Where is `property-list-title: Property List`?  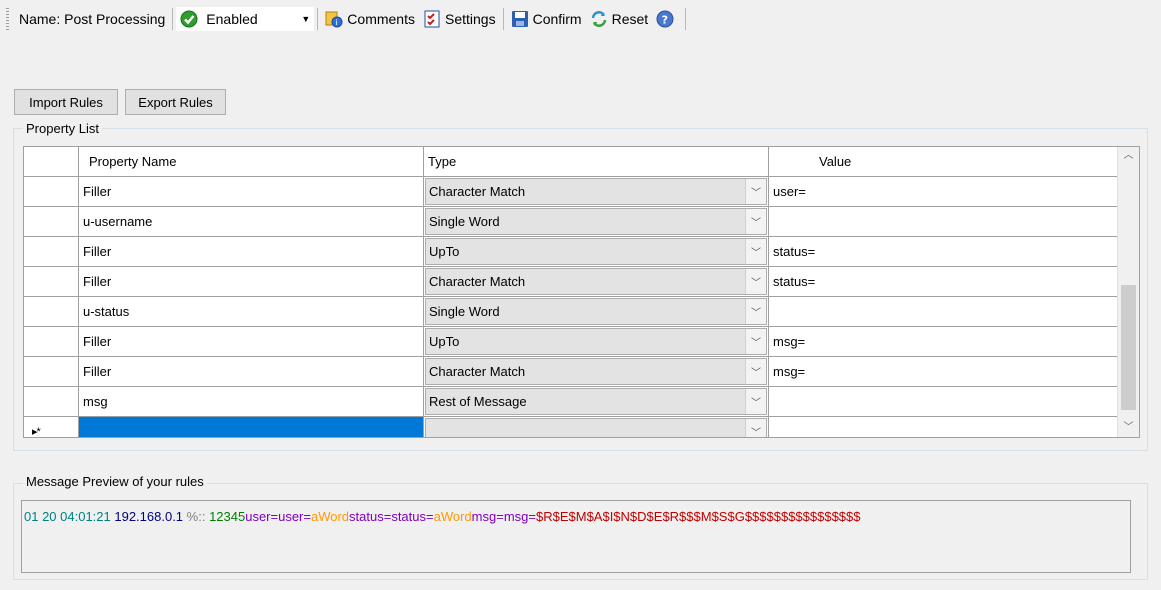
property-list-title: Property List is located at coordinates (62, 128).